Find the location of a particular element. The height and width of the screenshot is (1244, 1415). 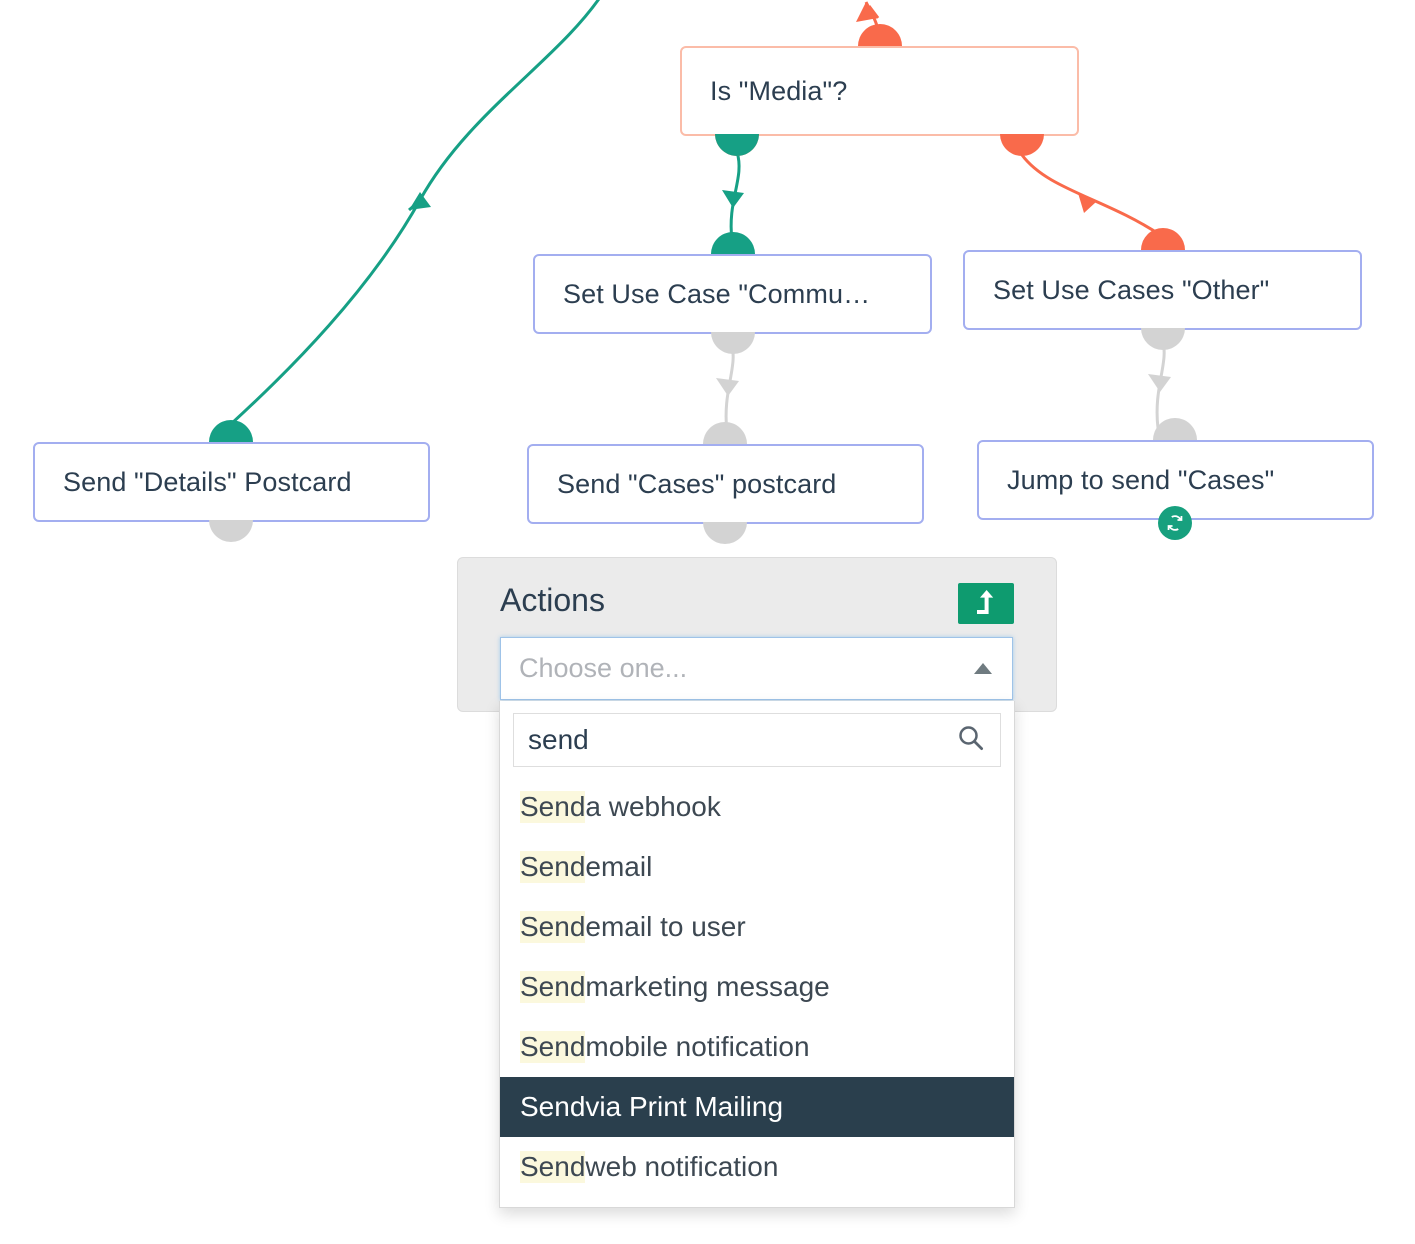

flow-node-set-use-cases-other: Set Use Cases "Other" is located at coordinates (1162, 290).